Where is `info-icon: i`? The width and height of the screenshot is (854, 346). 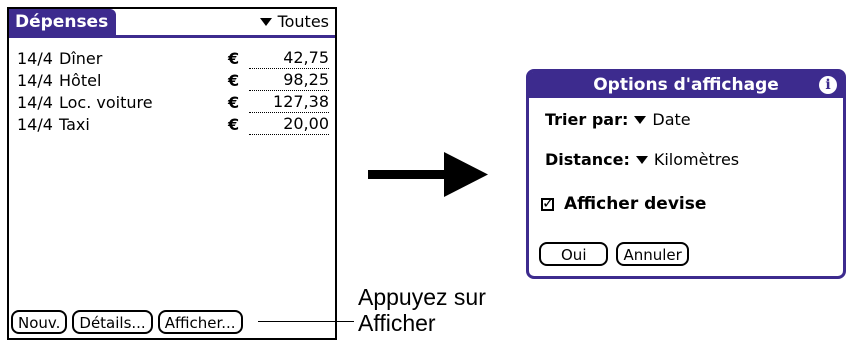 info-icon: i is located at coordinates (828, 85).